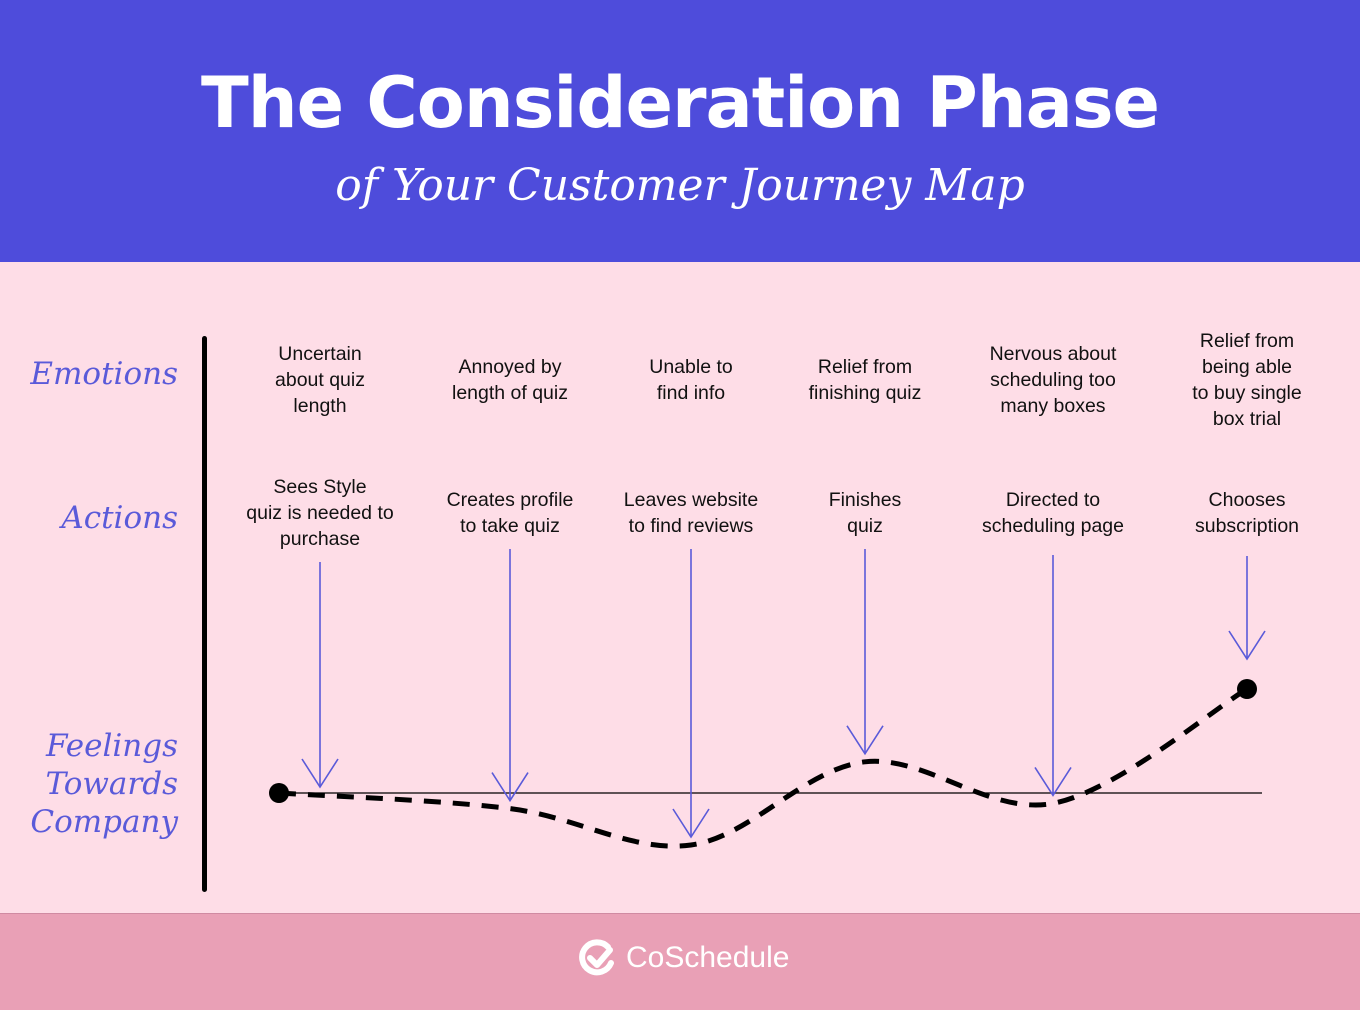 This screenshot has height=1010, width=1360. I want to click on brand-logo: CoSchedule, so click(683, 958).